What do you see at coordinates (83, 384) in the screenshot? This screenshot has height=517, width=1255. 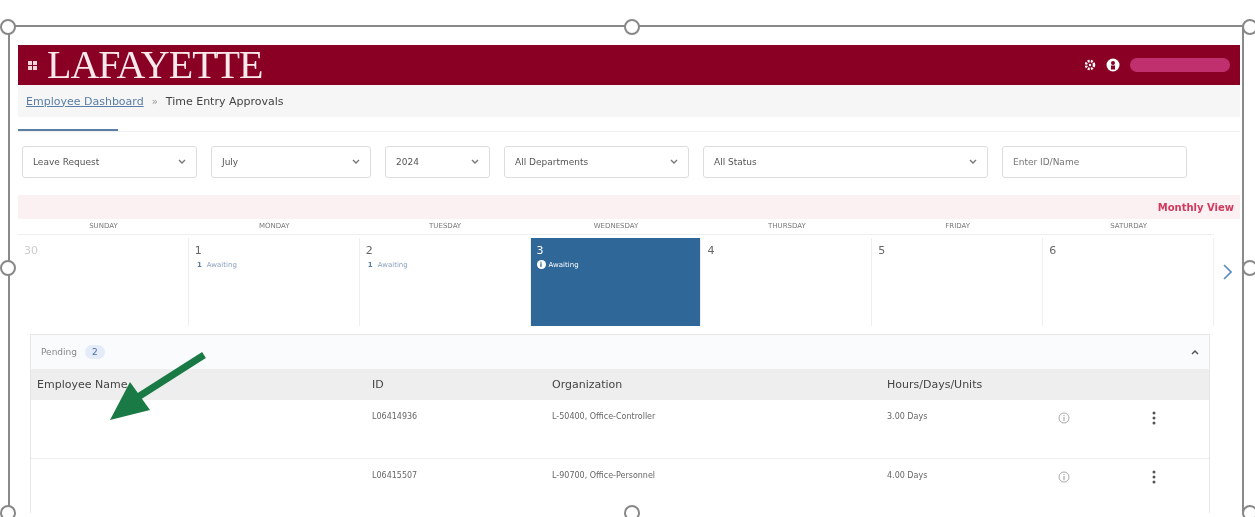 I see `column-header: Employee Name` at bounding box center [83, 384].